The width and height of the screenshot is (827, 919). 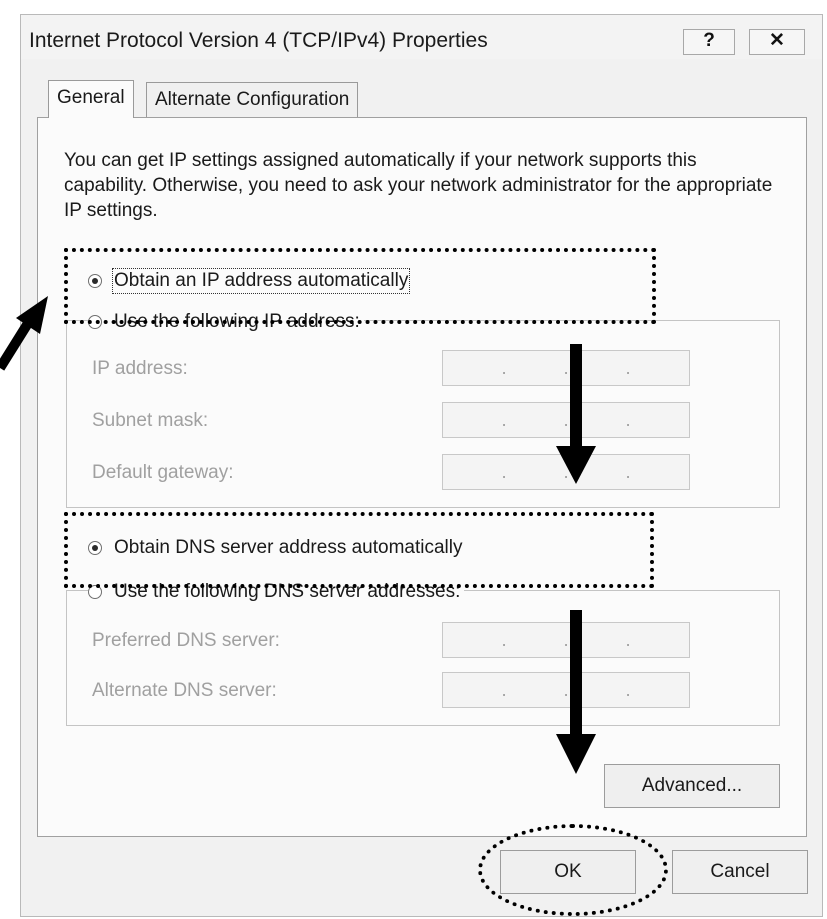 I want to click on arrow-down-dns-to-ok, so click(x=576, y=692).